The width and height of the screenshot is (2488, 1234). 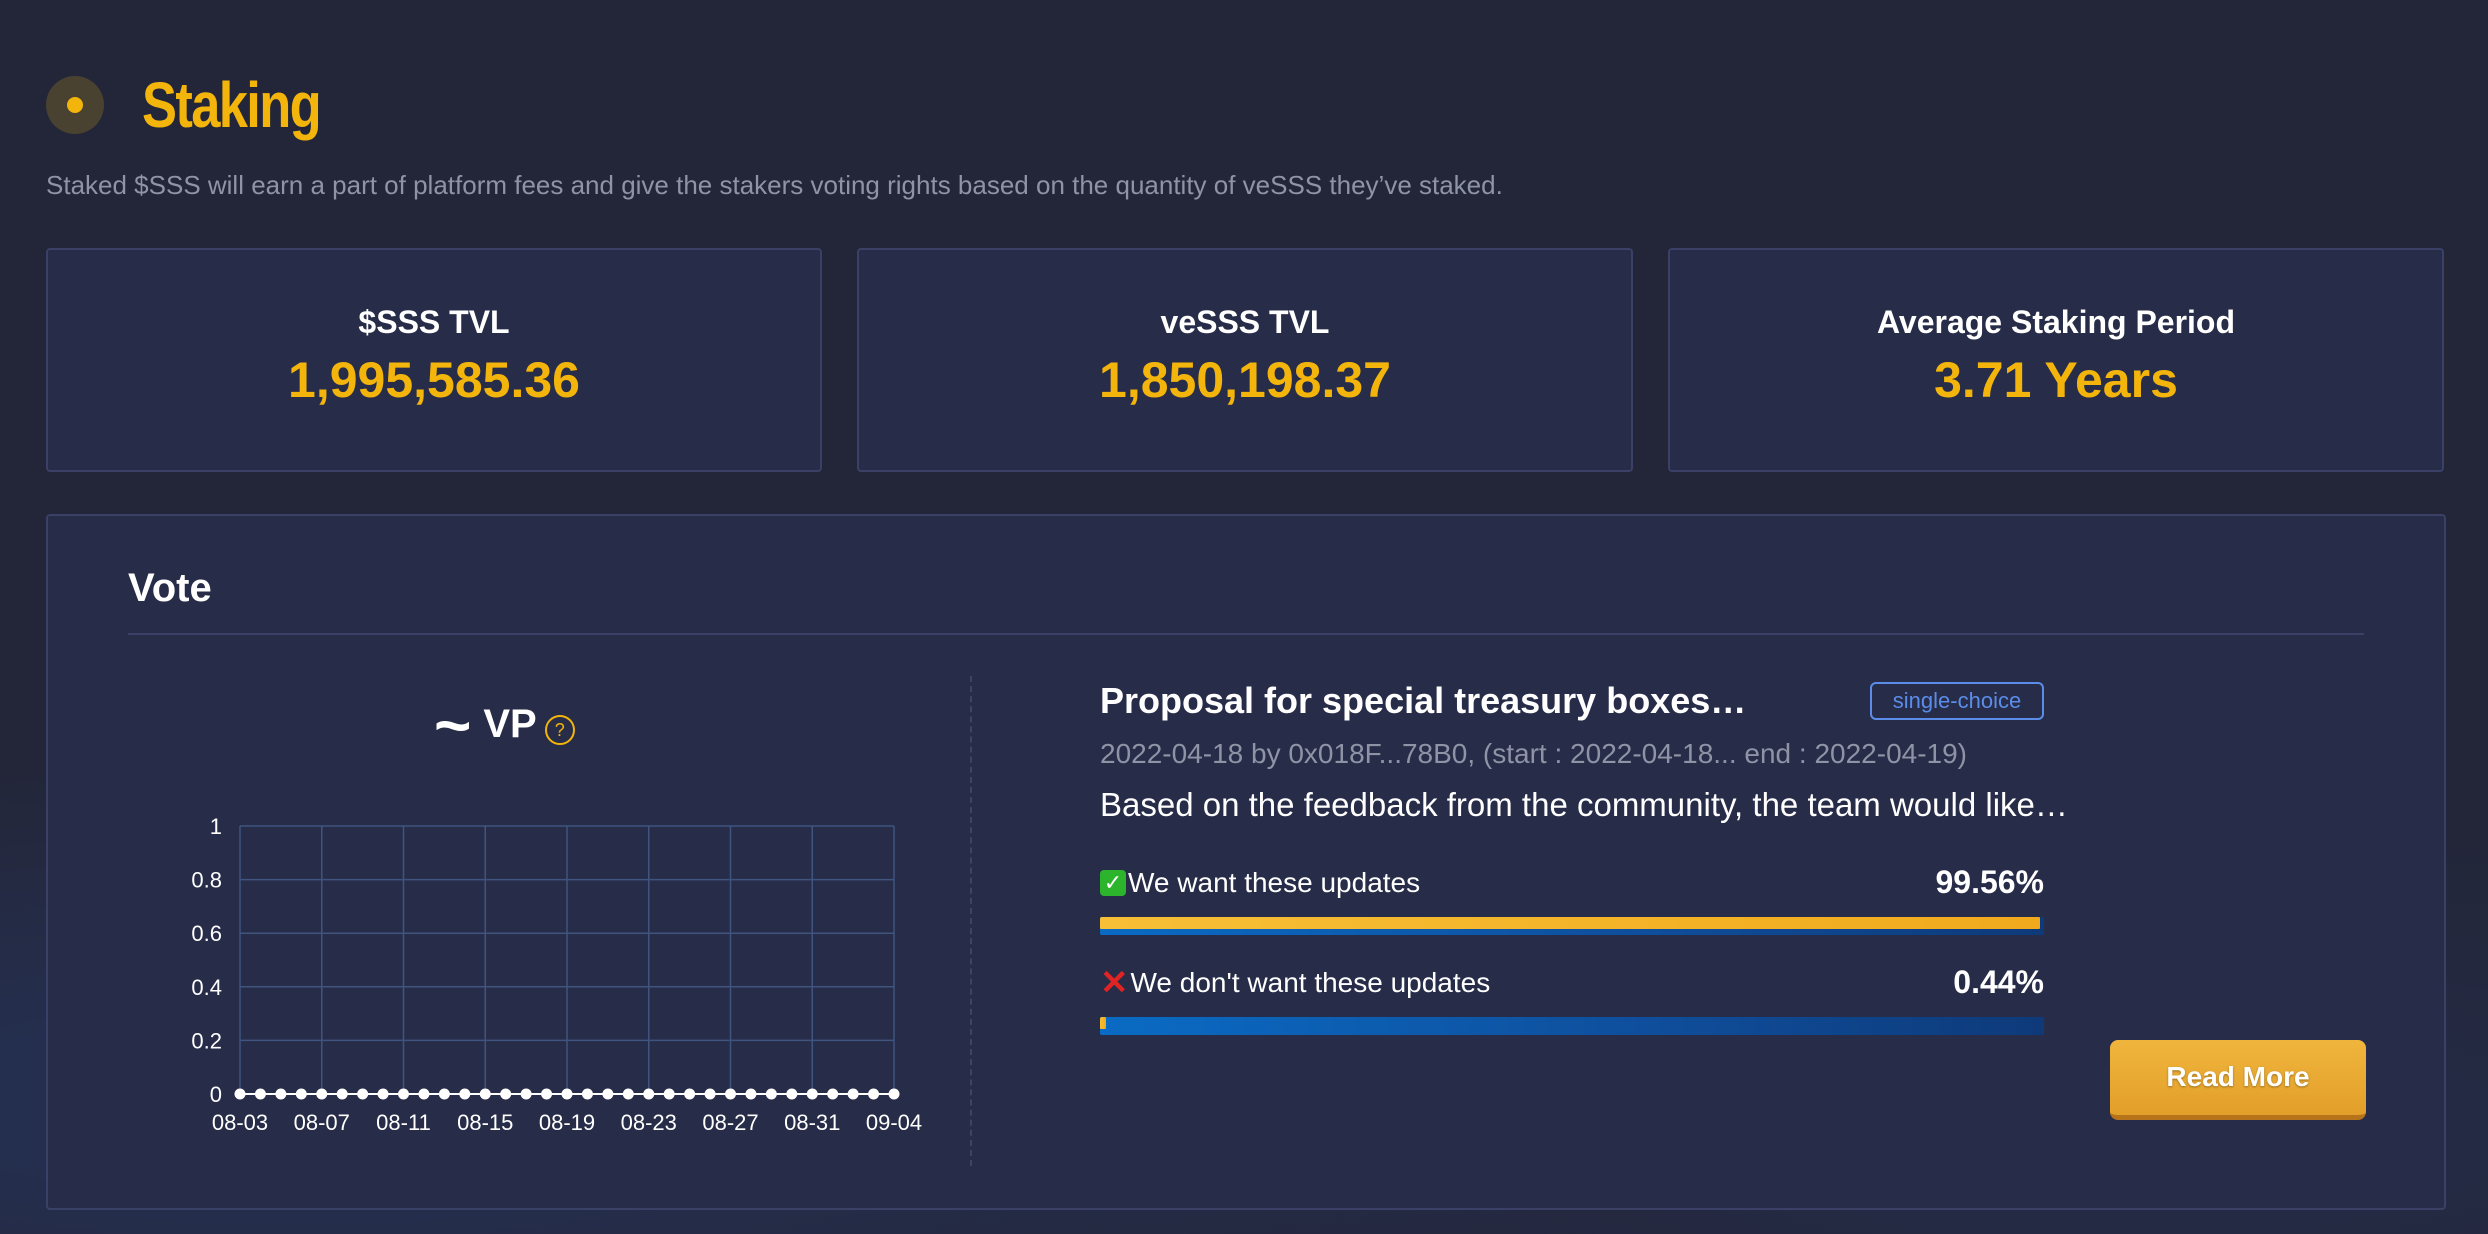 I want to click on chart-ytick-label: 0.2, so click(x=206, y=1040).